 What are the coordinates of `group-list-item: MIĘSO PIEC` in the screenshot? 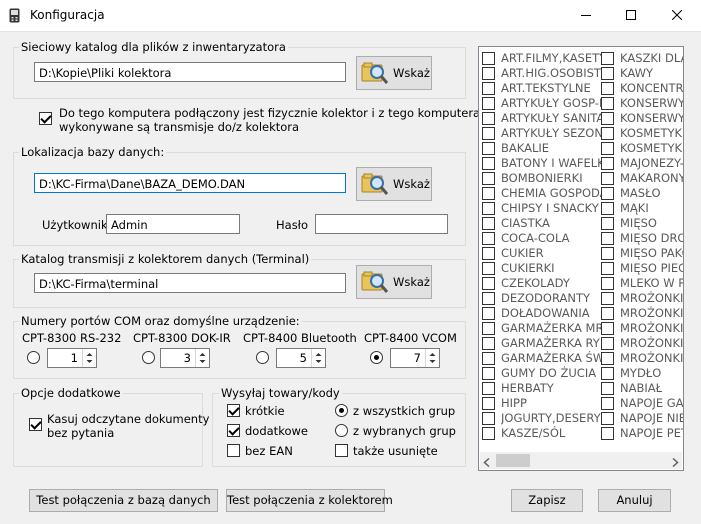 It's located at (642, 268).